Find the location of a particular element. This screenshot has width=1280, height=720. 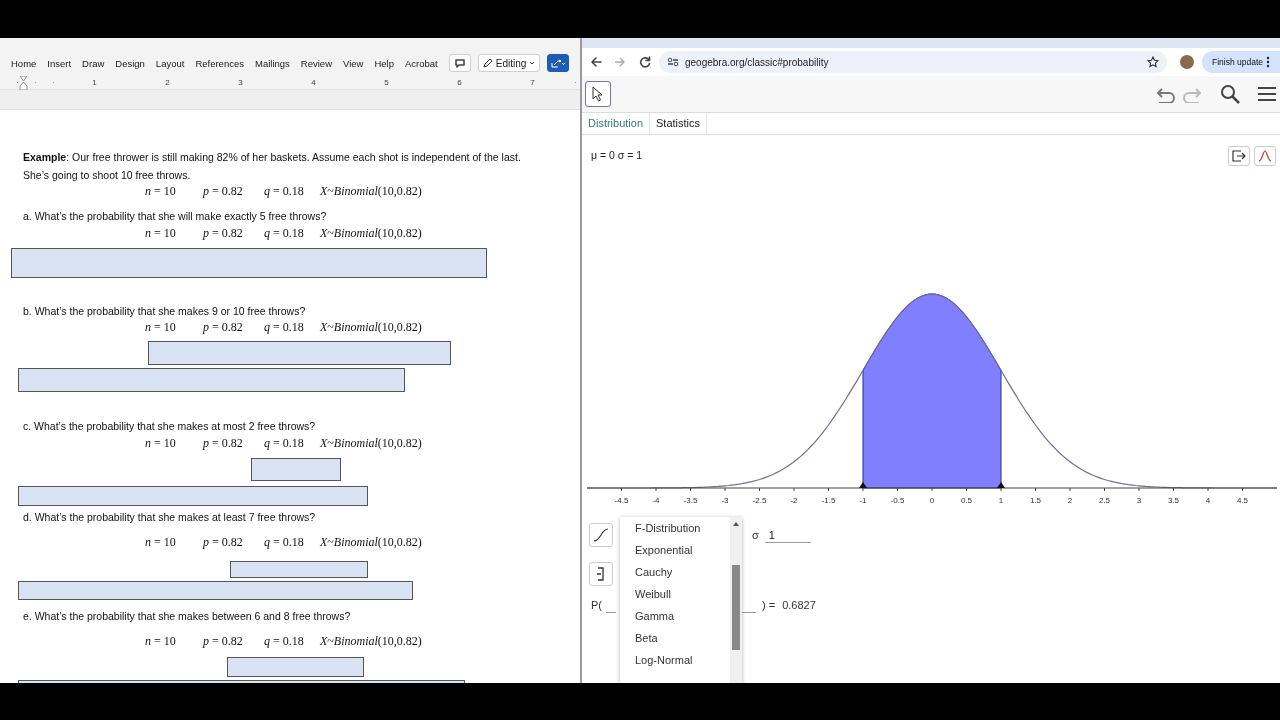

sigma-label: σ is located at coordinates (755, 535).